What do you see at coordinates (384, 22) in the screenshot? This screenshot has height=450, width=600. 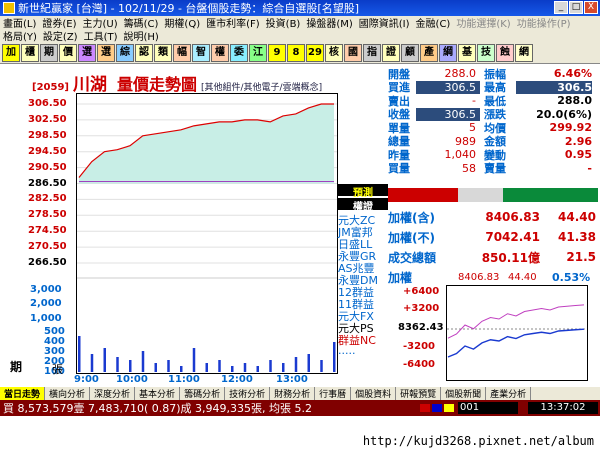 I see `menu-item-8: 國際資訊(I)` at bounding box center [384, 22].